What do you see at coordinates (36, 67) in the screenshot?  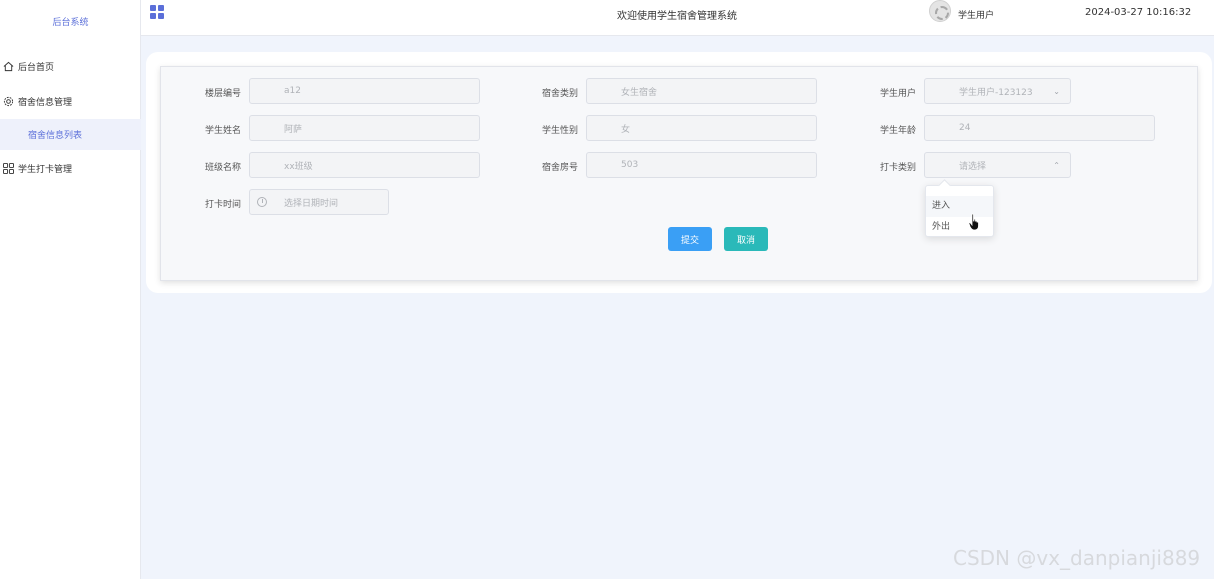 I see `sidebar-item-label: 后台首页` at bounding box center [36, 67].